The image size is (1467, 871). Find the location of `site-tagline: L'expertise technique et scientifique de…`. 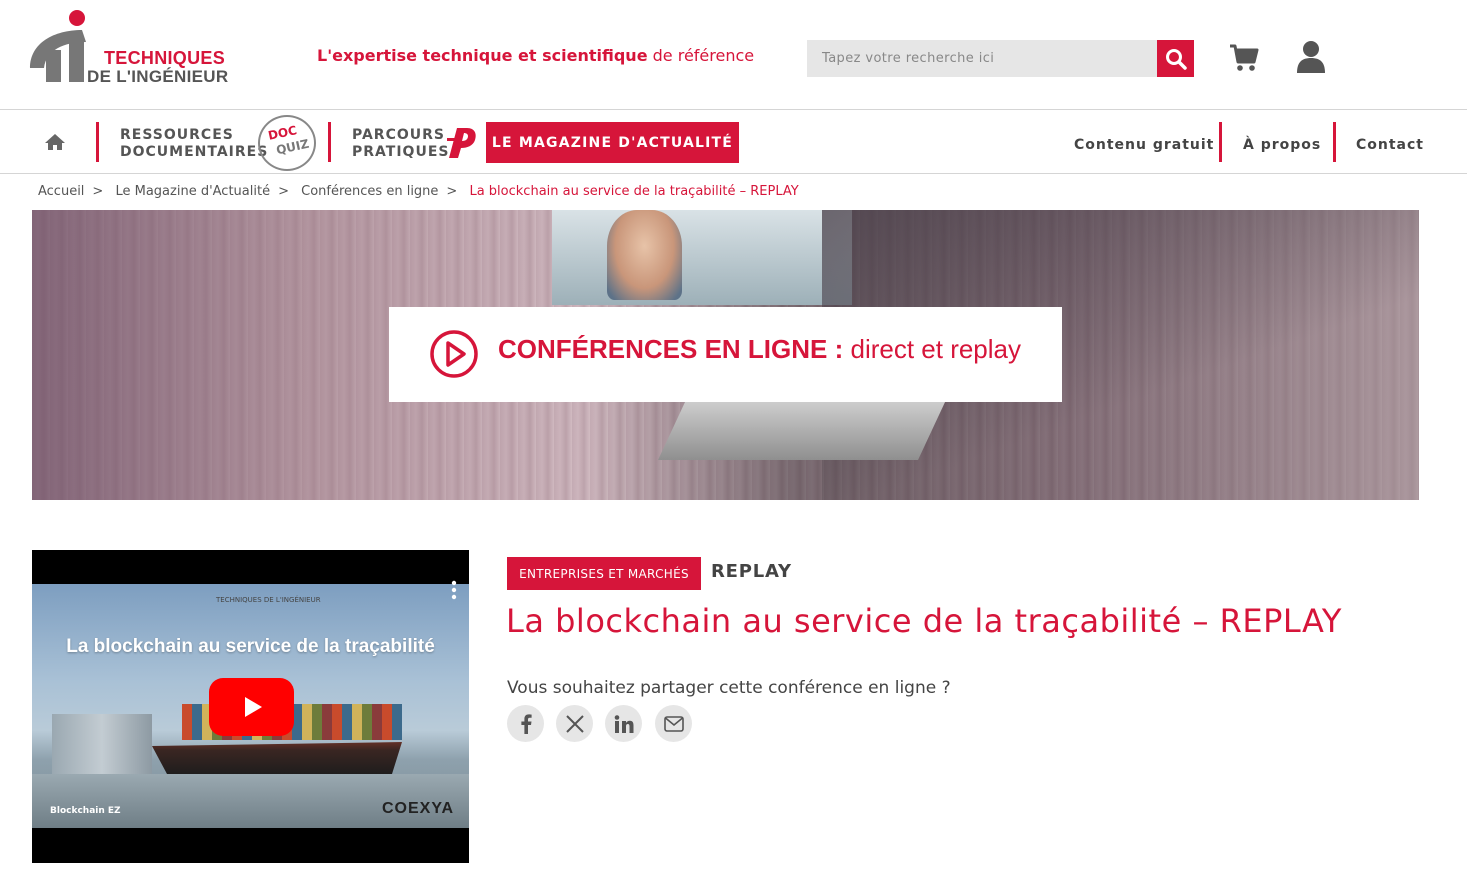

site-tagline: L'expertise technique et scientifique de… is located at coordinates (535, 55).